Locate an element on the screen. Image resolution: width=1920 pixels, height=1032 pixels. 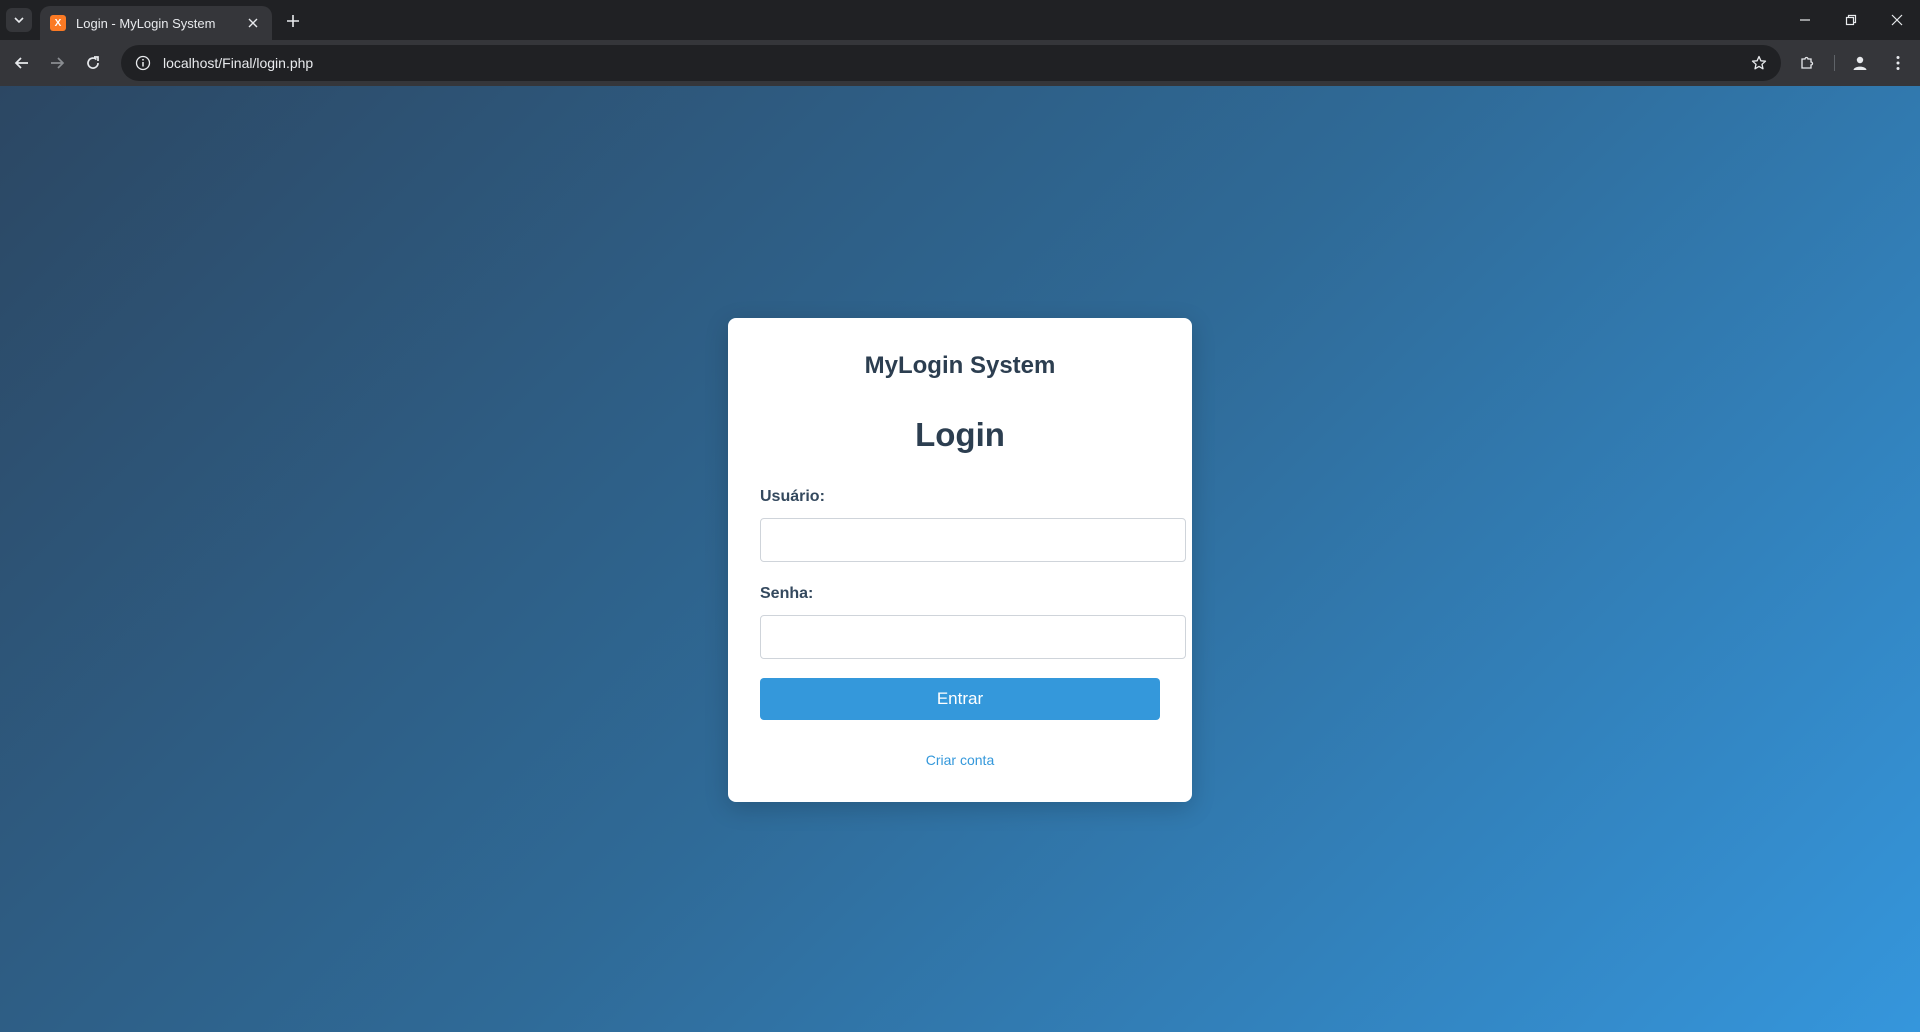
tab-search-button is located at coordinates (19, 20).